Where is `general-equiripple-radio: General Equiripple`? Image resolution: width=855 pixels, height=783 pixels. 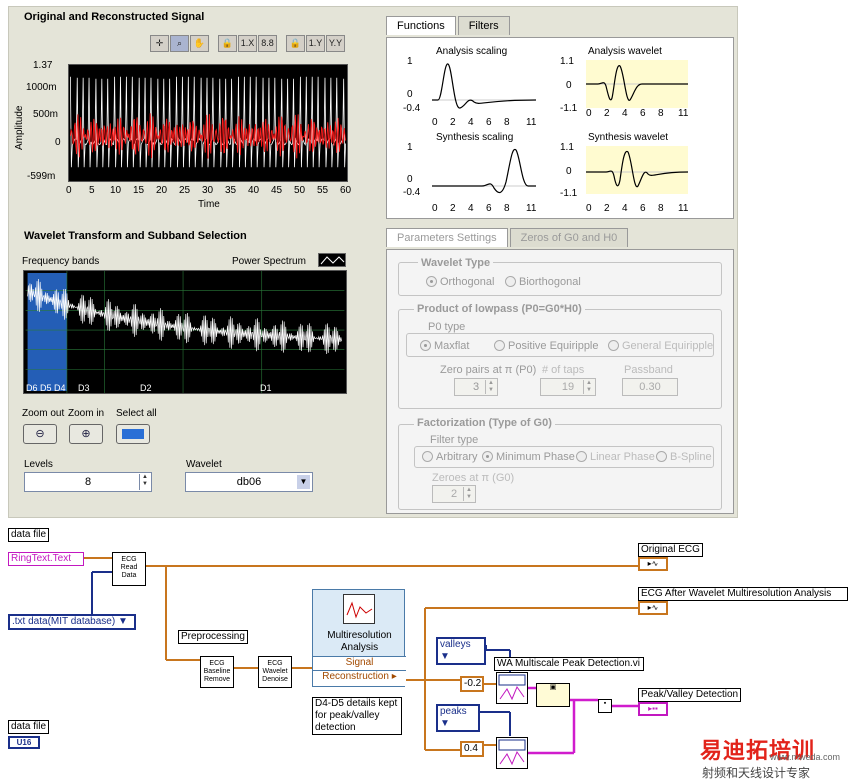
general-equiripple-radio: General Equiripple is located at coordinates (660, 346).